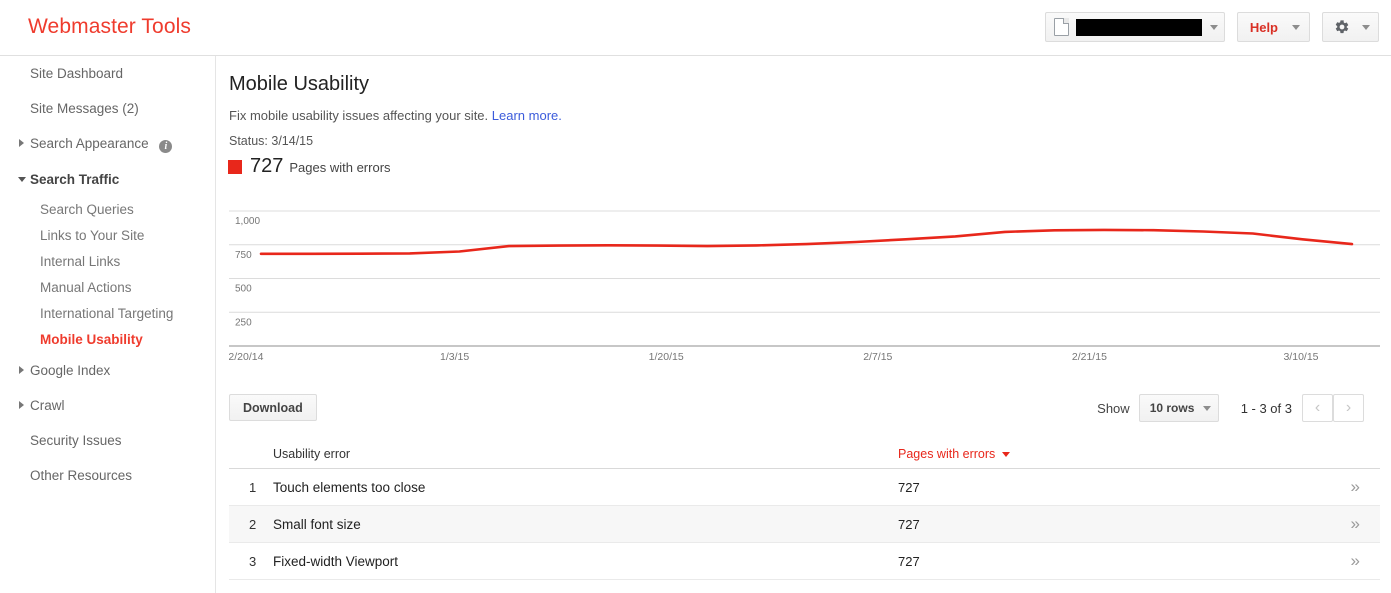  What do you see at coordinates (299, 84) in the screenshot?
I see `page-title: Mobile Usability` at bounding box center [299, 84].